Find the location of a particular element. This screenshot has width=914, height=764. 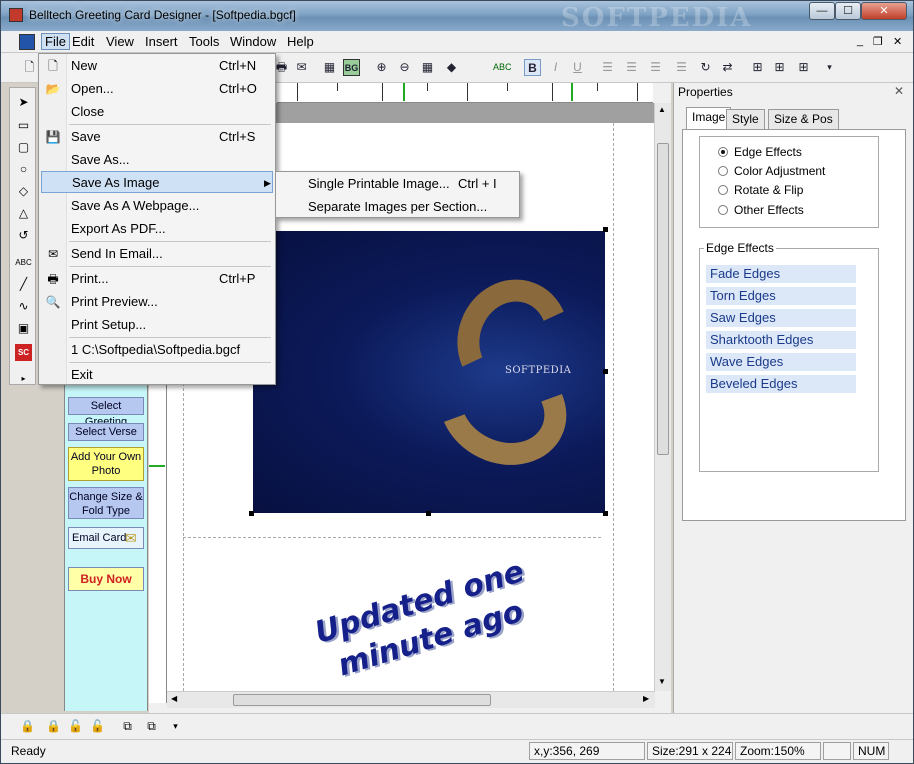

line-icon: ╱ is located at coordinates (23, 284).